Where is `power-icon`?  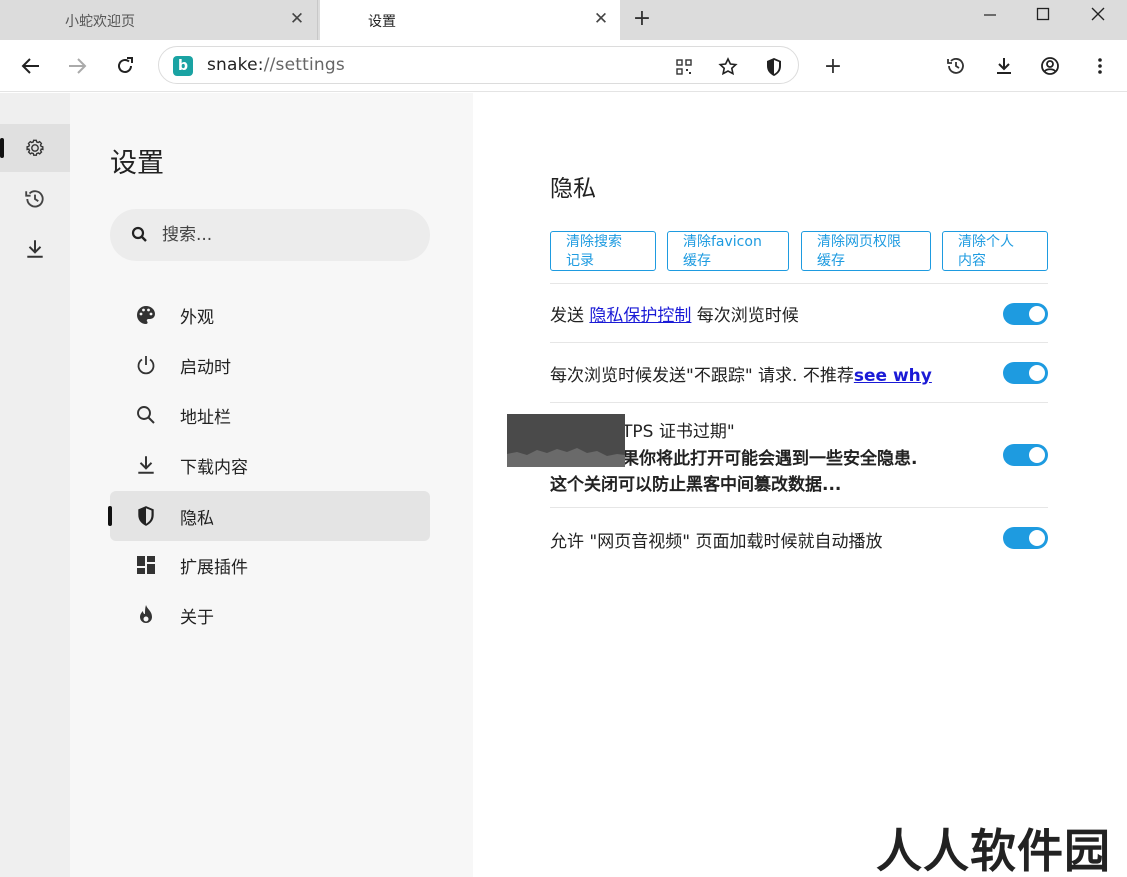
power-icon is located at coordinates (146, 365).